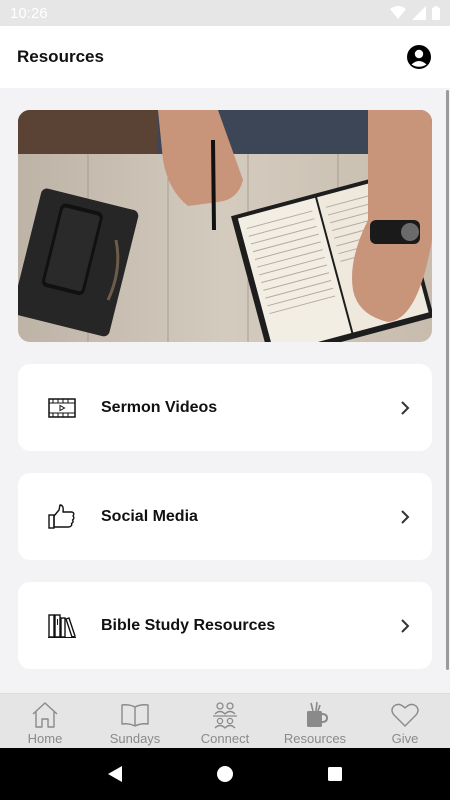 The width and height of the screenshot is (450, 800). What do you see at coordinates (225, 57) in the screenshot?
I see `app-bar: Resources` at bounding box center [225, 57].